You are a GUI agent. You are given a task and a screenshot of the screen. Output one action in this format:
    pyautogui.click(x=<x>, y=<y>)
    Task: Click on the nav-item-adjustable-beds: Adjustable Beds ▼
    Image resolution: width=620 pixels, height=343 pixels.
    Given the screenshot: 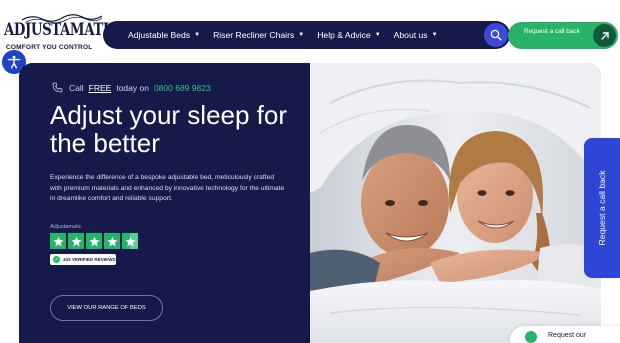 What is the action you would take?
    pyautogui.click(x=164, y=35)
    